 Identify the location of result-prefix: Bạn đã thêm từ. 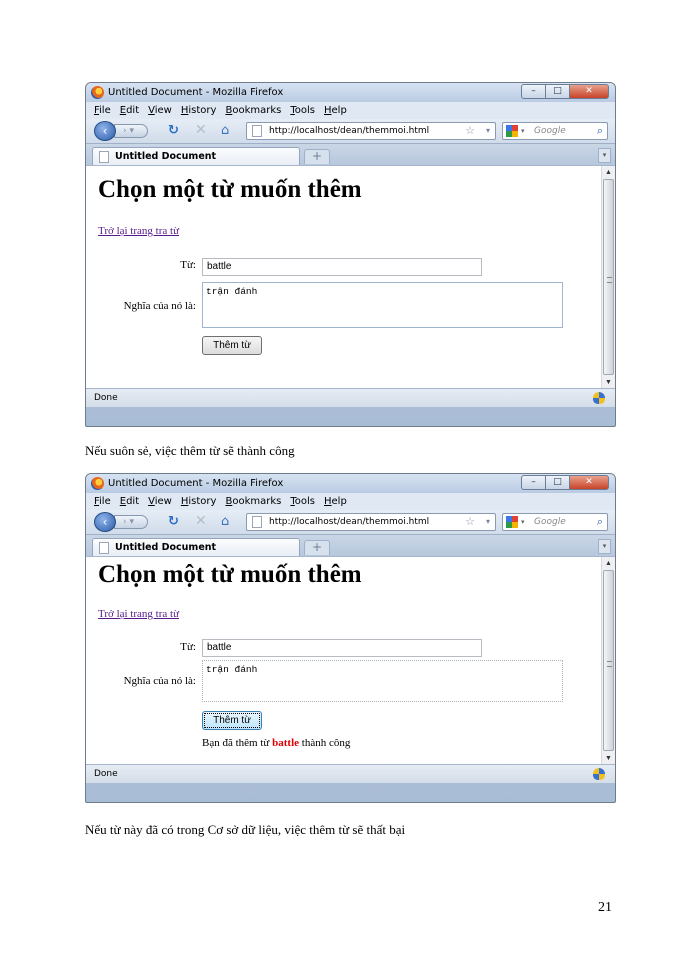
(237, 743).